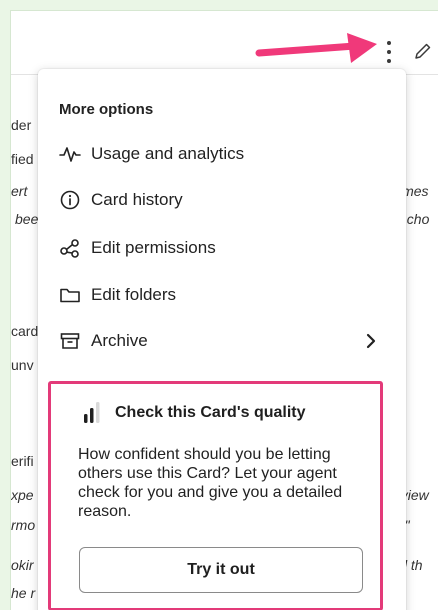 The image size is (438, 610). What do you see at coordinates (220, 295) in the screenshot?
I see `menu-item-edit-folders: Edit folders` at bounding box center [220, 295].